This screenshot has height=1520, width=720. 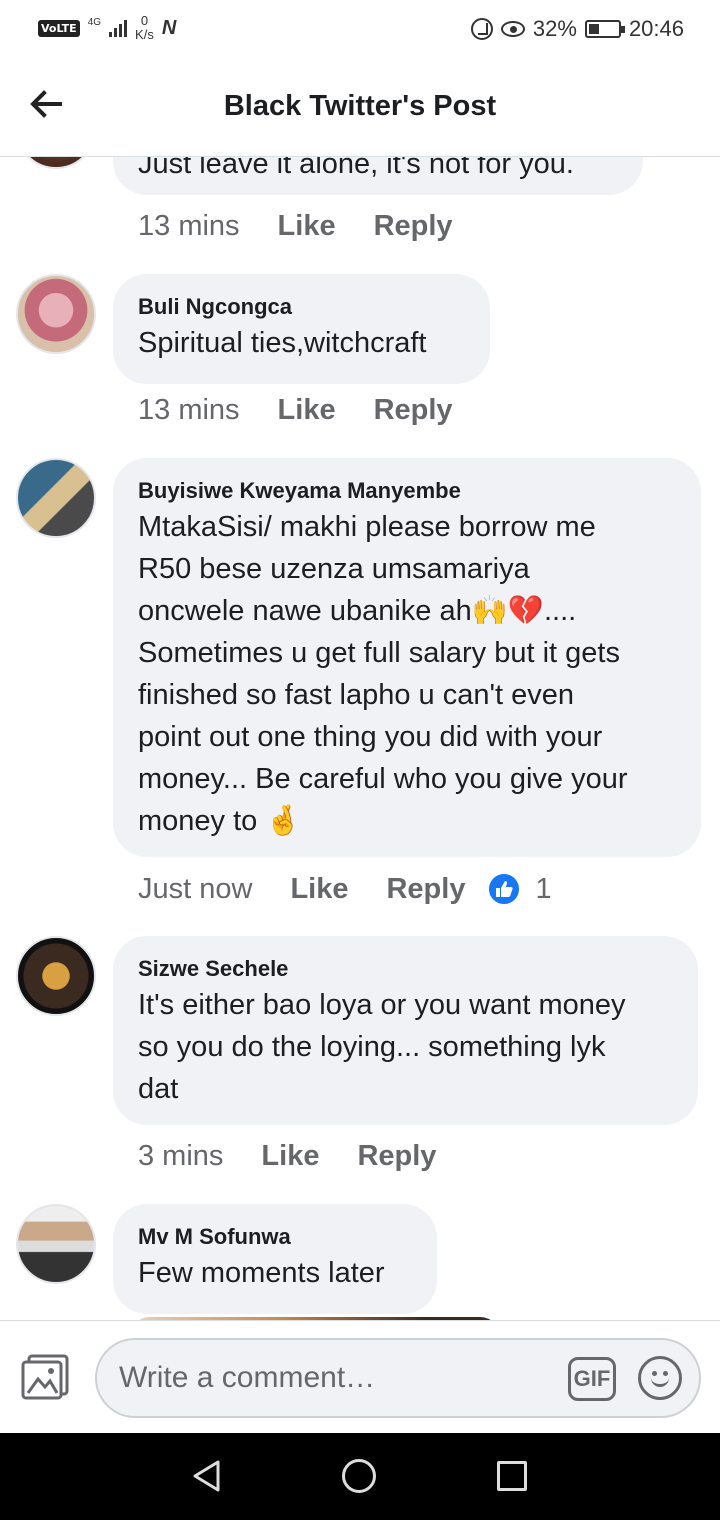 I want to click on comment-bubble: Just leave it alone, it's not for you., so click(x=378, y=176).